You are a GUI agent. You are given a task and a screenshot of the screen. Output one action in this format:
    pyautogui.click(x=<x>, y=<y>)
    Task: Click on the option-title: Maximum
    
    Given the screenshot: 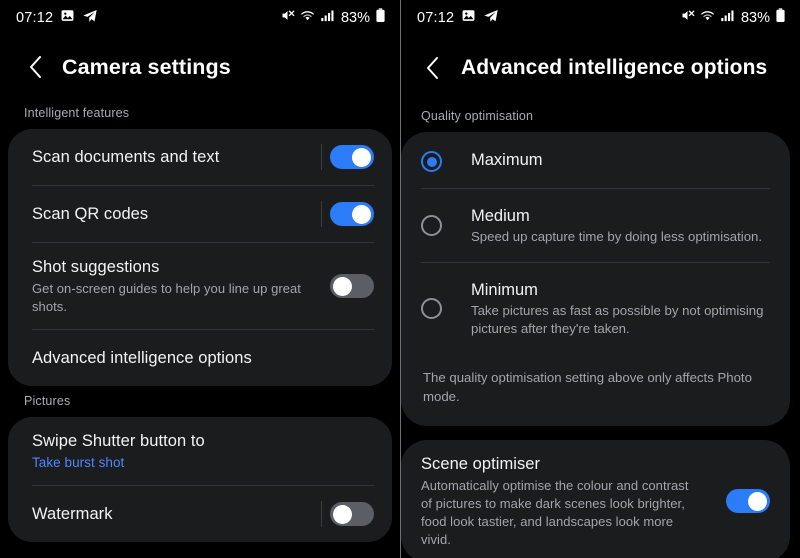 What is the action you would take?
    pyautogui.click(x=507, y=160)
    